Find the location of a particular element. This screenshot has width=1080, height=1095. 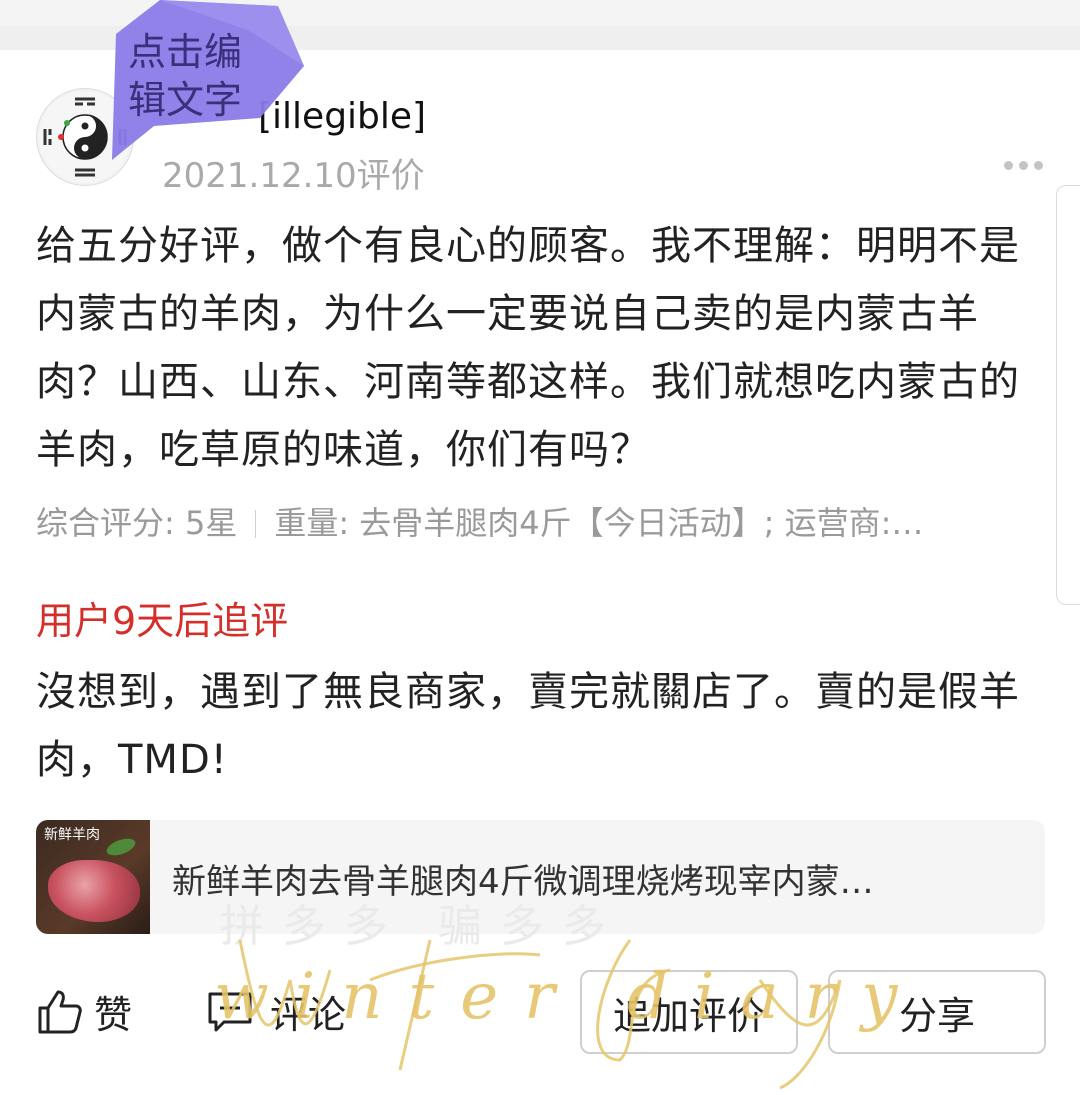

edit-text-label: 点击编辑文字 is located at coordinates (185, 76).